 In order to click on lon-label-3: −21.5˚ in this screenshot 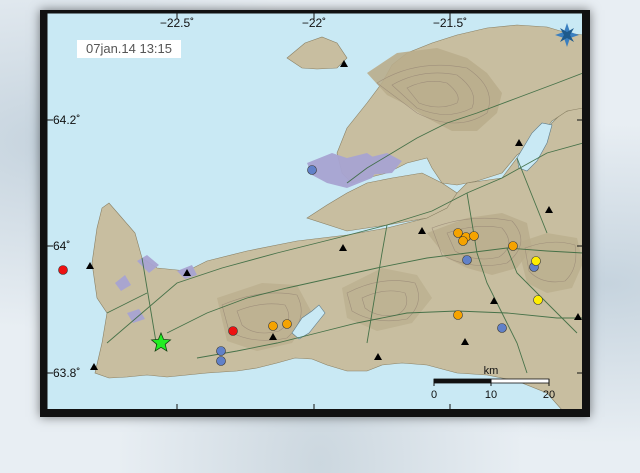, I will do `click(450, 23)`.